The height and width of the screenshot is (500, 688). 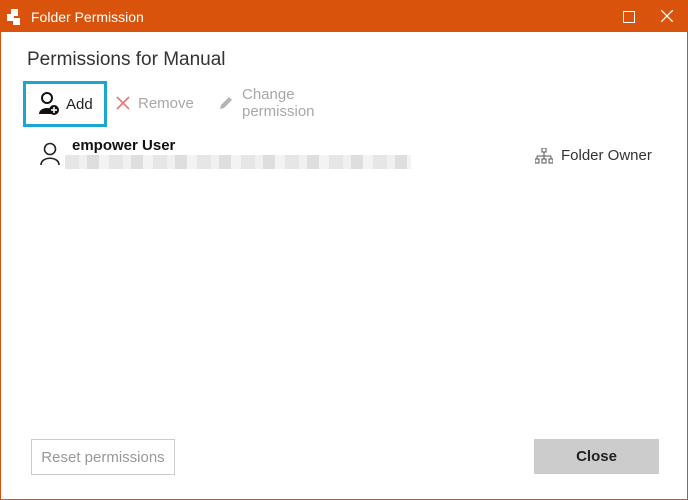 I want to click on window-close-button, so click(x=667, y=16).